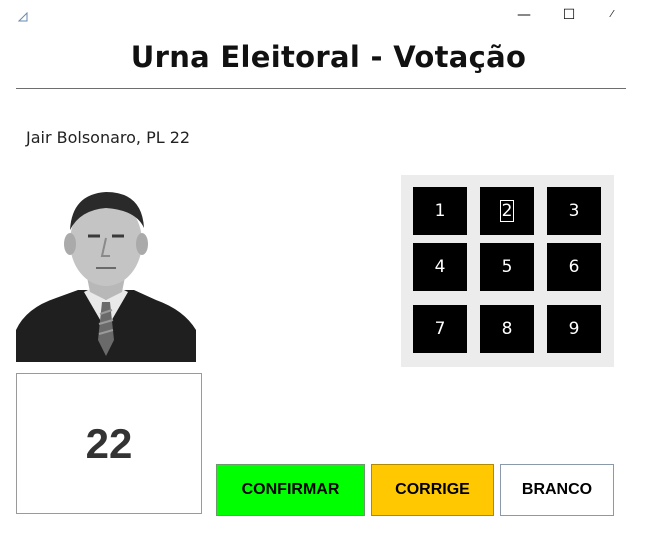  What do you see at coordinates (106, 271) in the screenshot?
I see `candidate-photo` at bounding box center [106, 271].